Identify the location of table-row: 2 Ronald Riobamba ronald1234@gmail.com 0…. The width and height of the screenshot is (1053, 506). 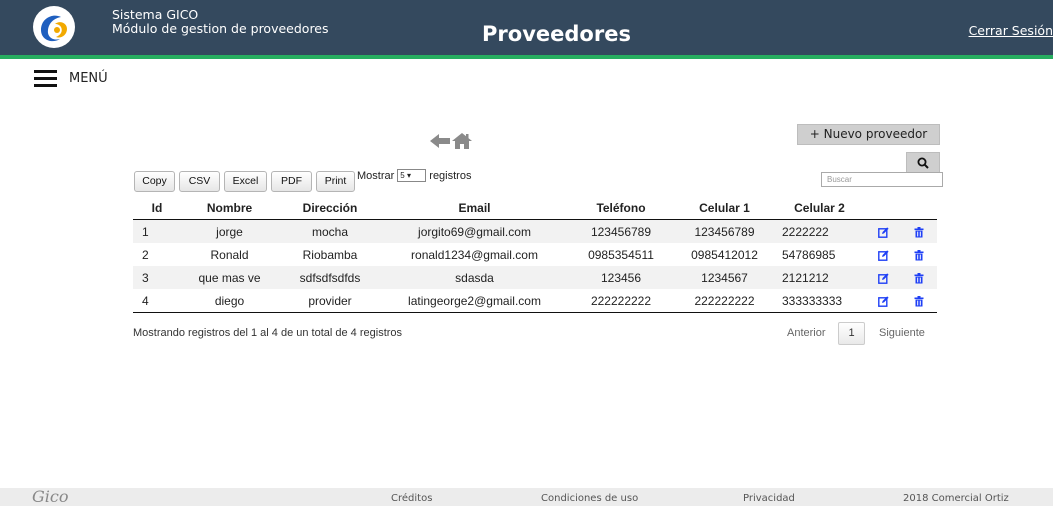
(535, 254).